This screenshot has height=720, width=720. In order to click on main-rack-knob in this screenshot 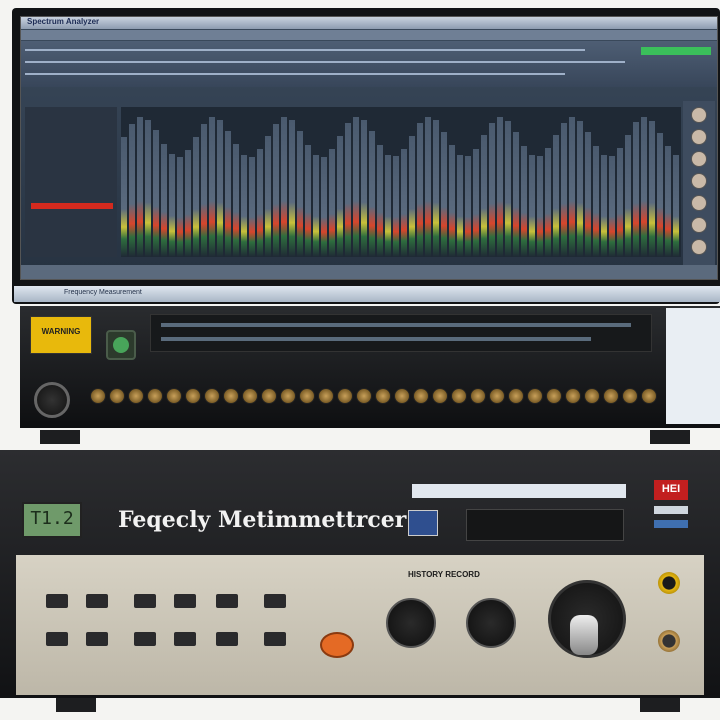, I will do `click(52, 400)`.